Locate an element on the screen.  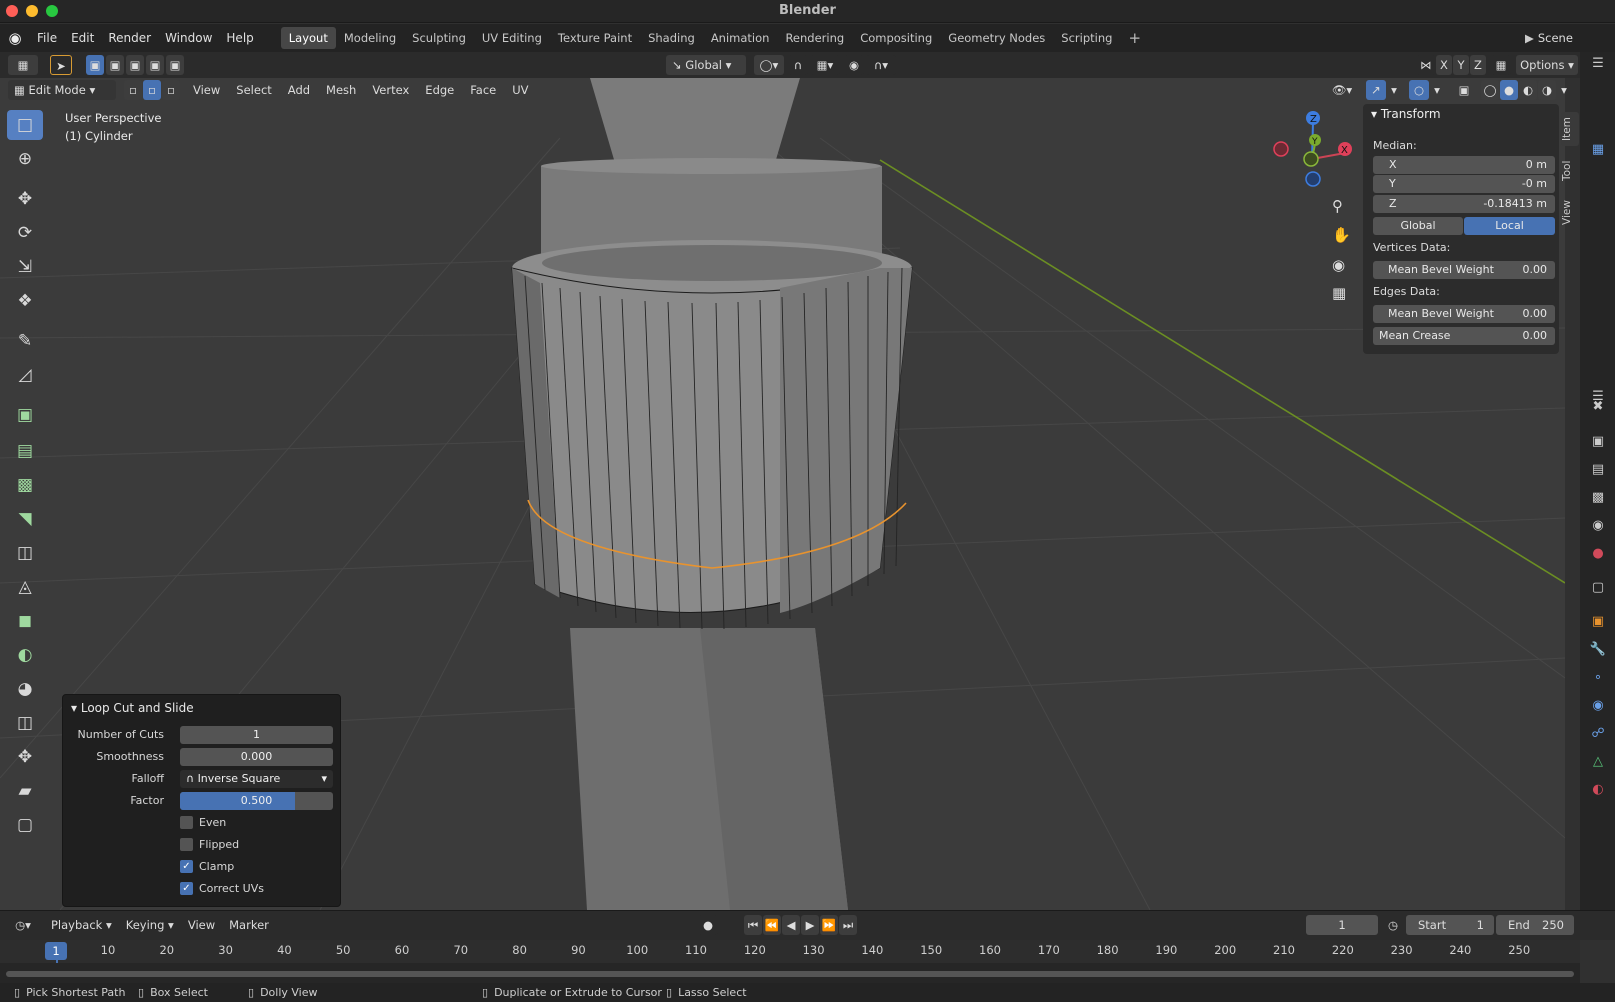
outliner-filter-icon: ▦ is located at coordinates (1598, 150).